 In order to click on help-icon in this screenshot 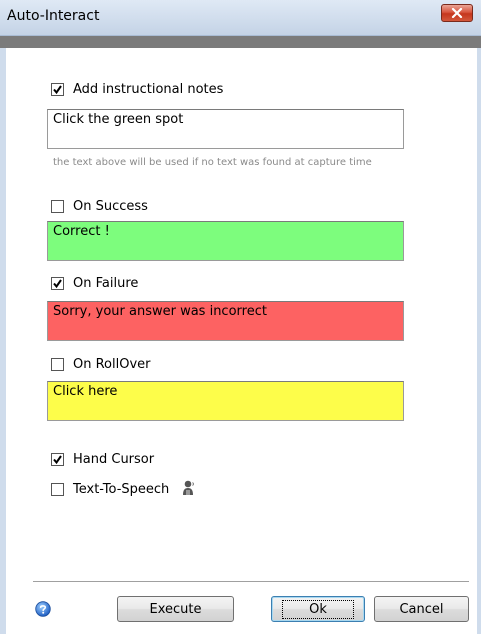, I will do `click(43, 609)`.